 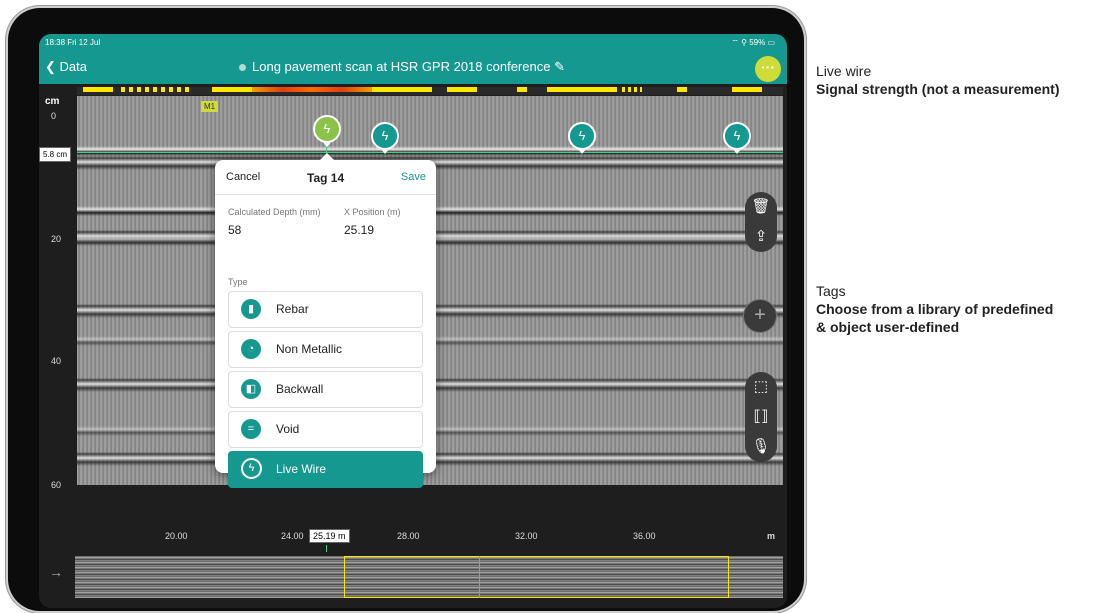 What do you see at coordinates (242, 68) in the screenshot?
I see `status-dot-icon` at bounding box center [242, 68].